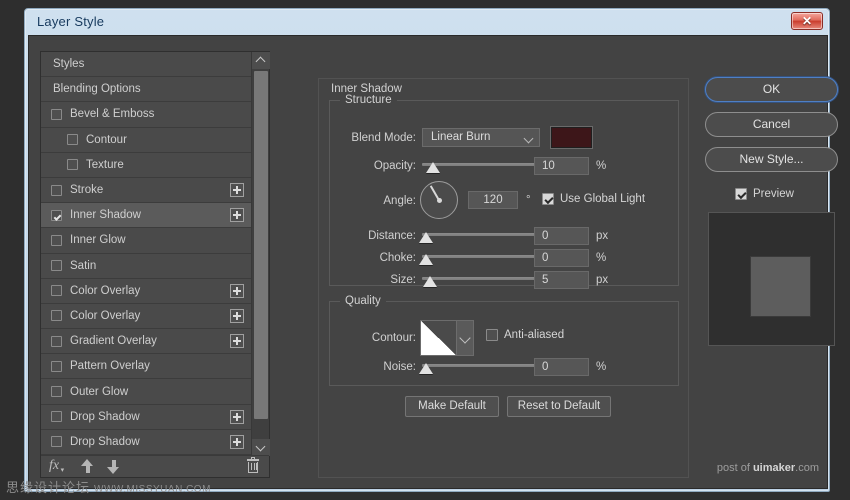 This screenshot has height=500, width=850. What do you see at coordinates (87, 190) in the screenshot?
I see `style-row-label: Stroke` at bounding box center [87, 190].